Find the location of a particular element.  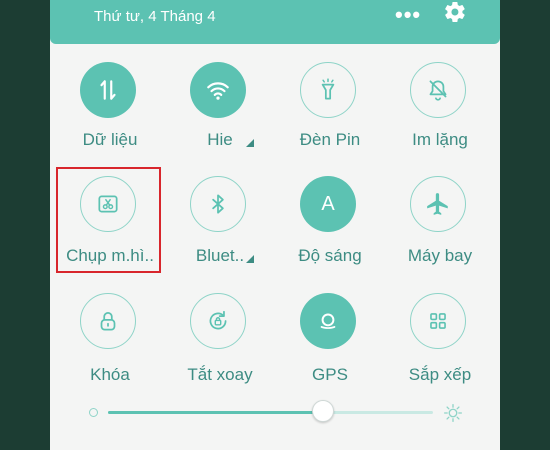

sun-icon is located at coordinates (453, 413).